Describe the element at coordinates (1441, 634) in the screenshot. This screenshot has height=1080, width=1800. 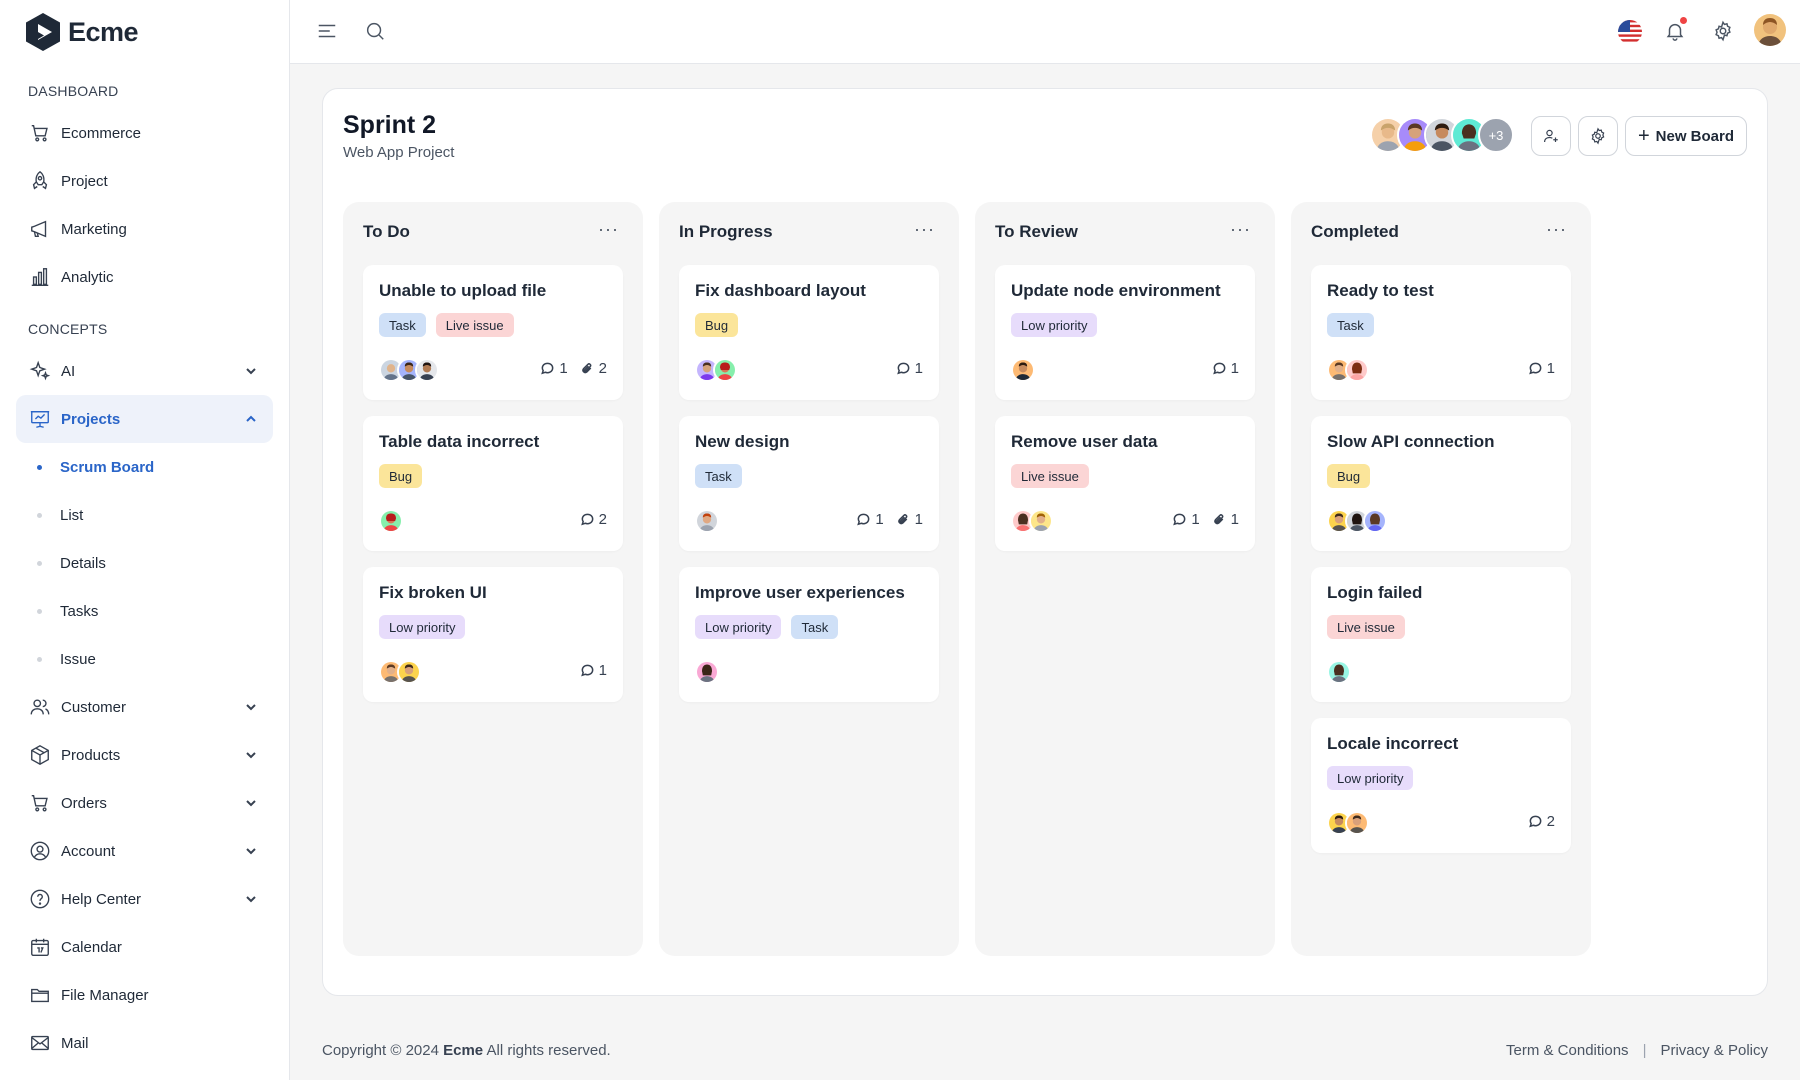
I see `task-card: Login failed Live issue` at that location.